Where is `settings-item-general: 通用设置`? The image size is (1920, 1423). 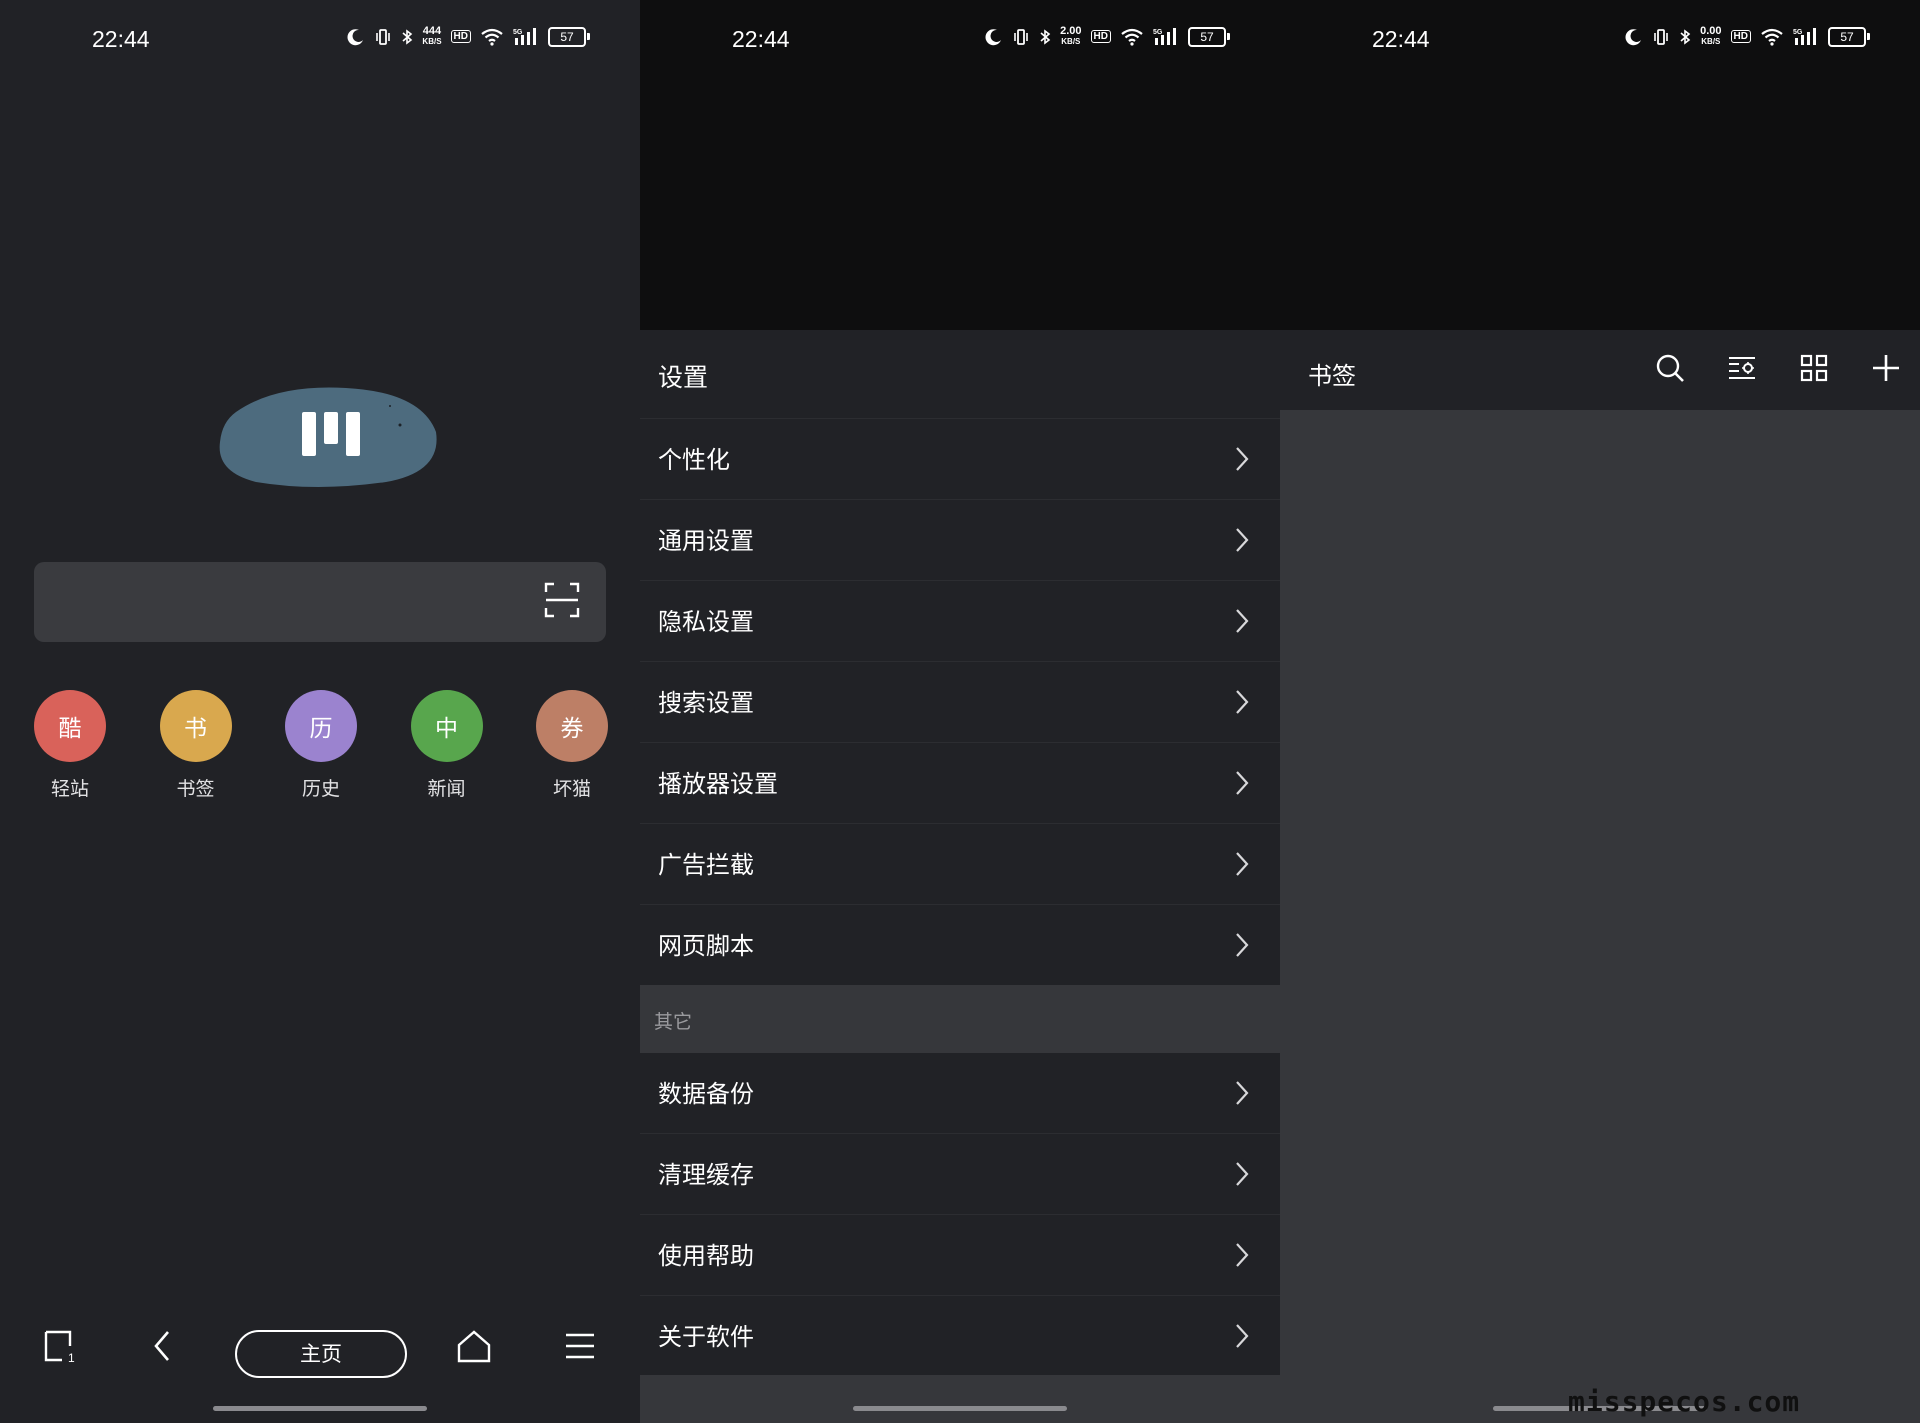
settings-item-general: 通用设置 is located at coordinates (960, 539).